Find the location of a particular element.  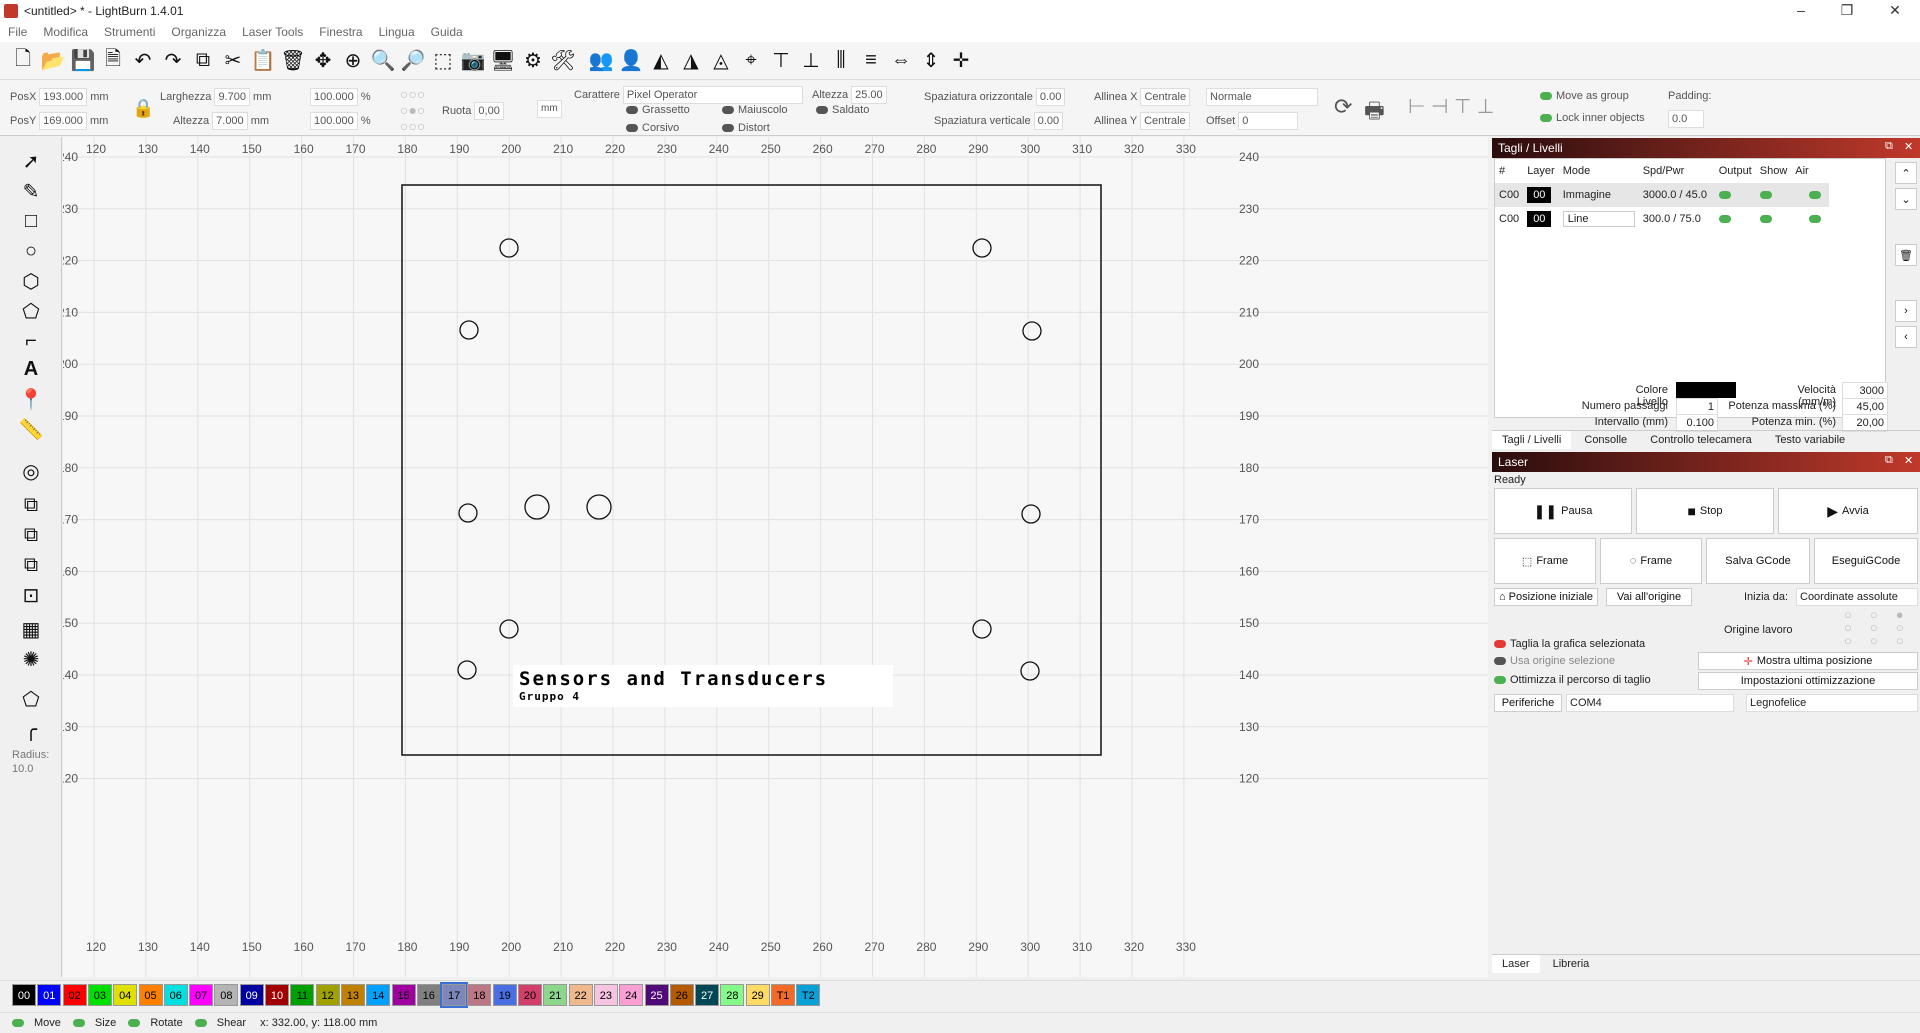

uppercase-toggle: Maiuscolo is located at coordinates (763, 110).